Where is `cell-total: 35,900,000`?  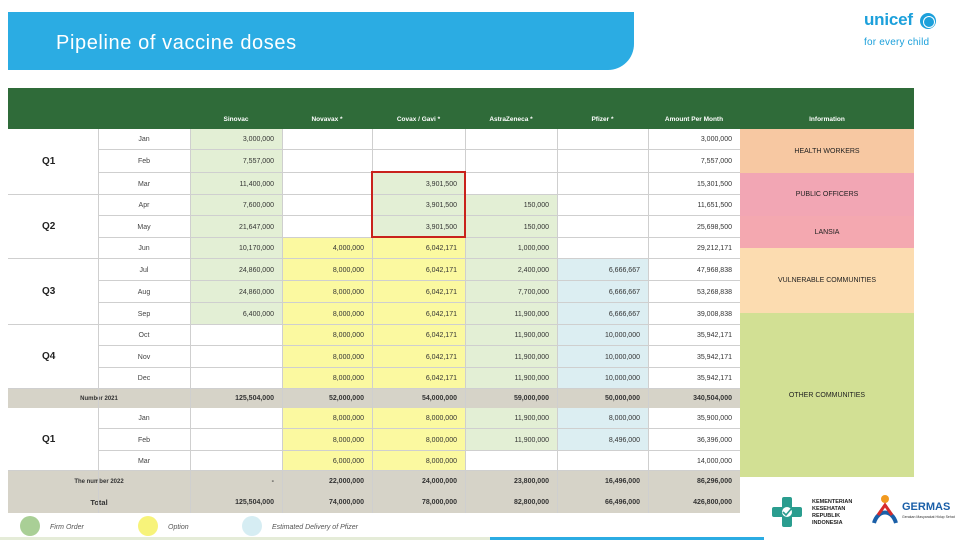 cell-total: 35,900,000 is located at coordinates (714, 418).